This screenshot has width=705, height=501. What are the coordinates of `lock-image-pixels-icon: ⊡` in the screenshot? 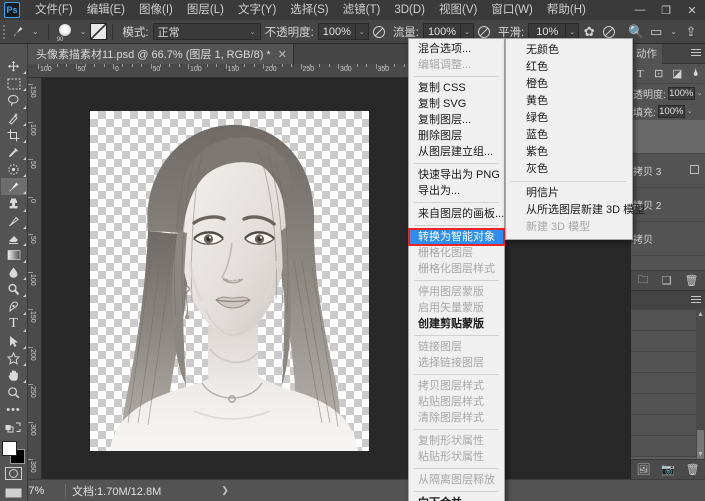 It's located at (659, 73).